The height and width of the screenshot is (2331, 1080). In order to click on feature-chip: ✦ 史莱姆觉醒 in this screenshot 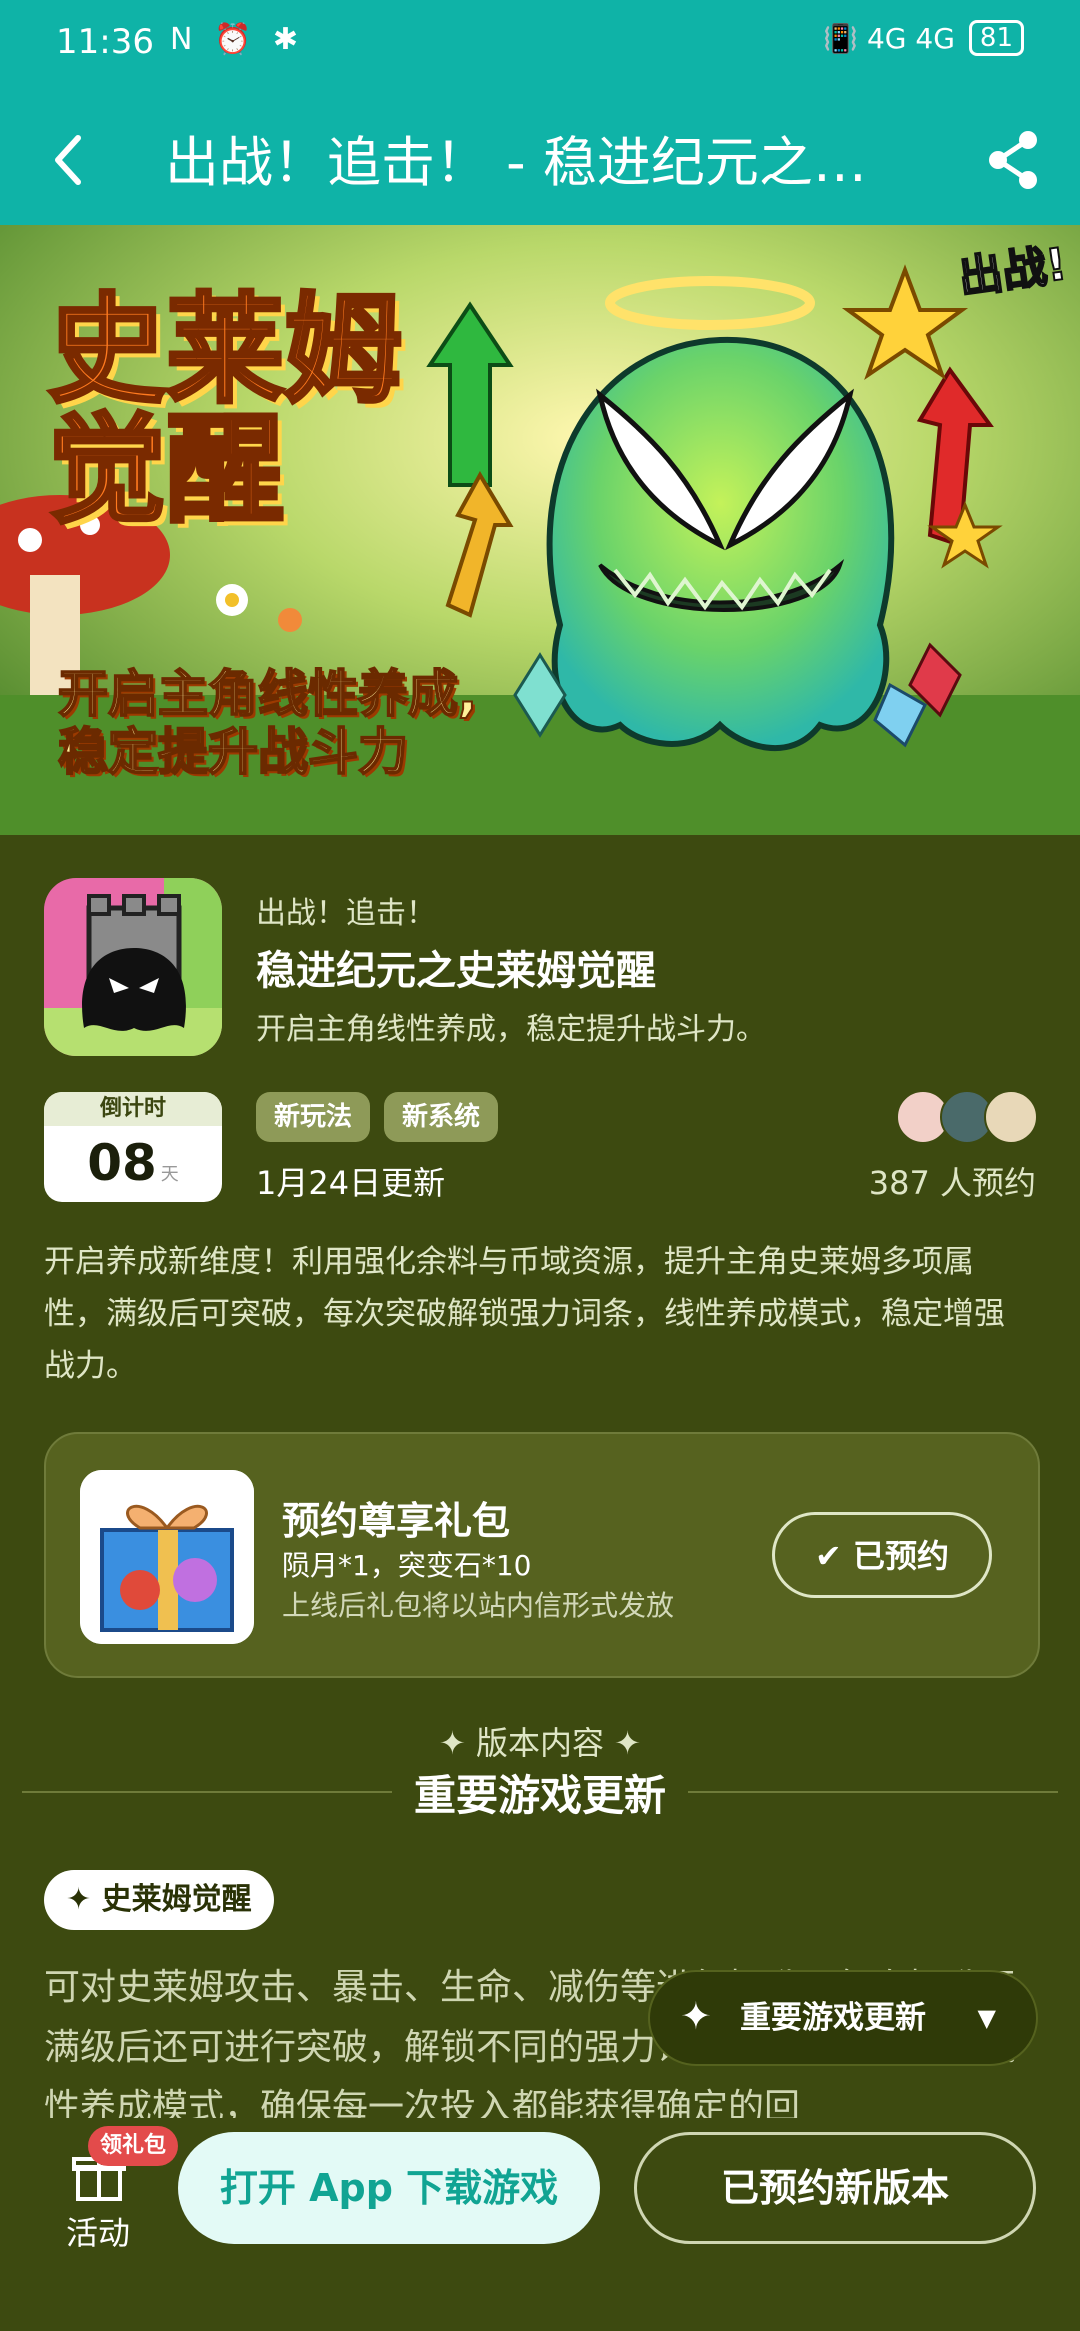, I will do `click(159, 1900)`.